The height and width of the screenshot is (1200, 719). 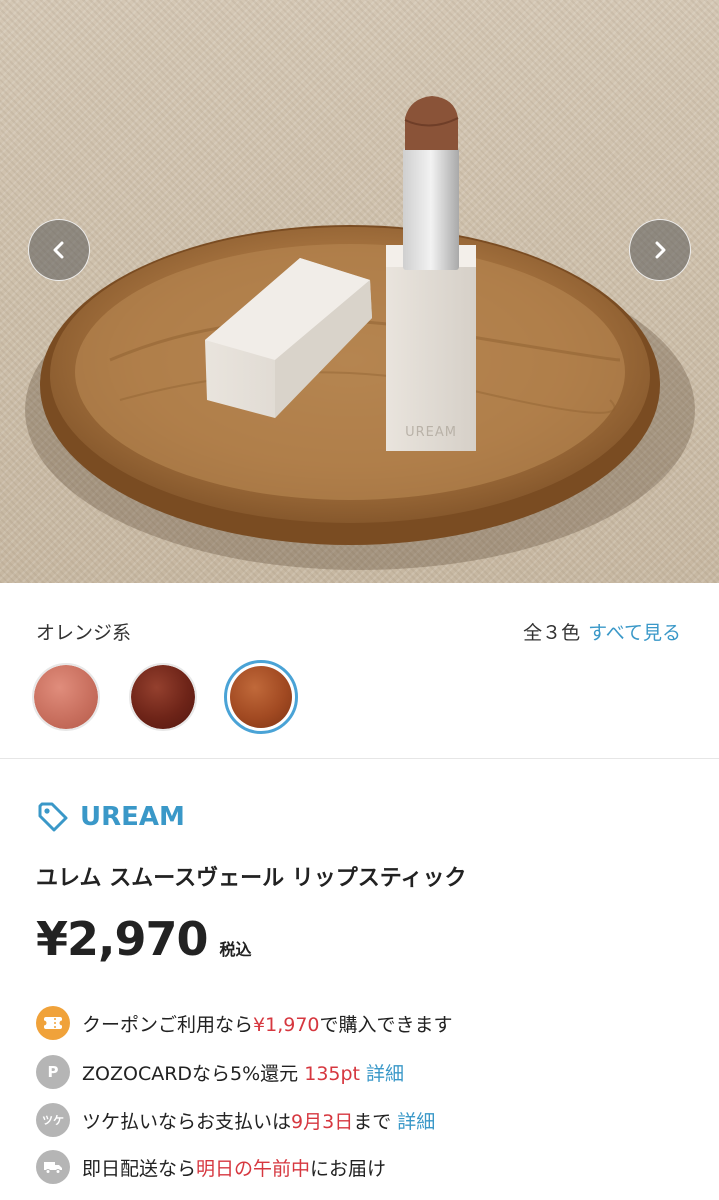 I want to click on tsuke-payment-row: ツケ ツケ払いならお支払いは9月3日まで 詳細, so click(x=235, y=1120).